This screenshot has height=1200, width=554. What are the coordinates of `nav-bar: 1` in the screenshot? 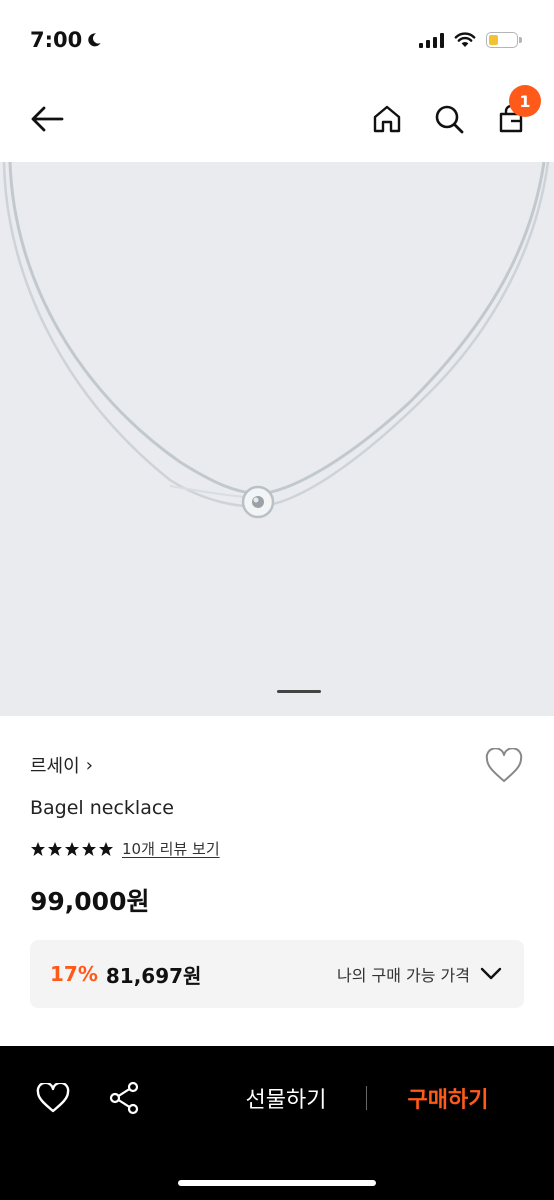 It's located at (277, 121).